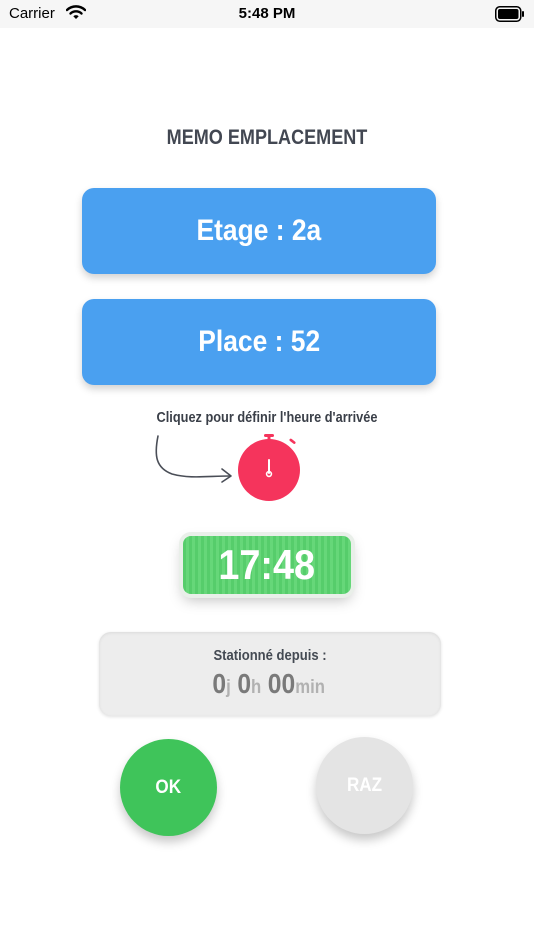 This screenshot has width=534, height=950. I want to click on ok-button: OK, so click(168, 787).